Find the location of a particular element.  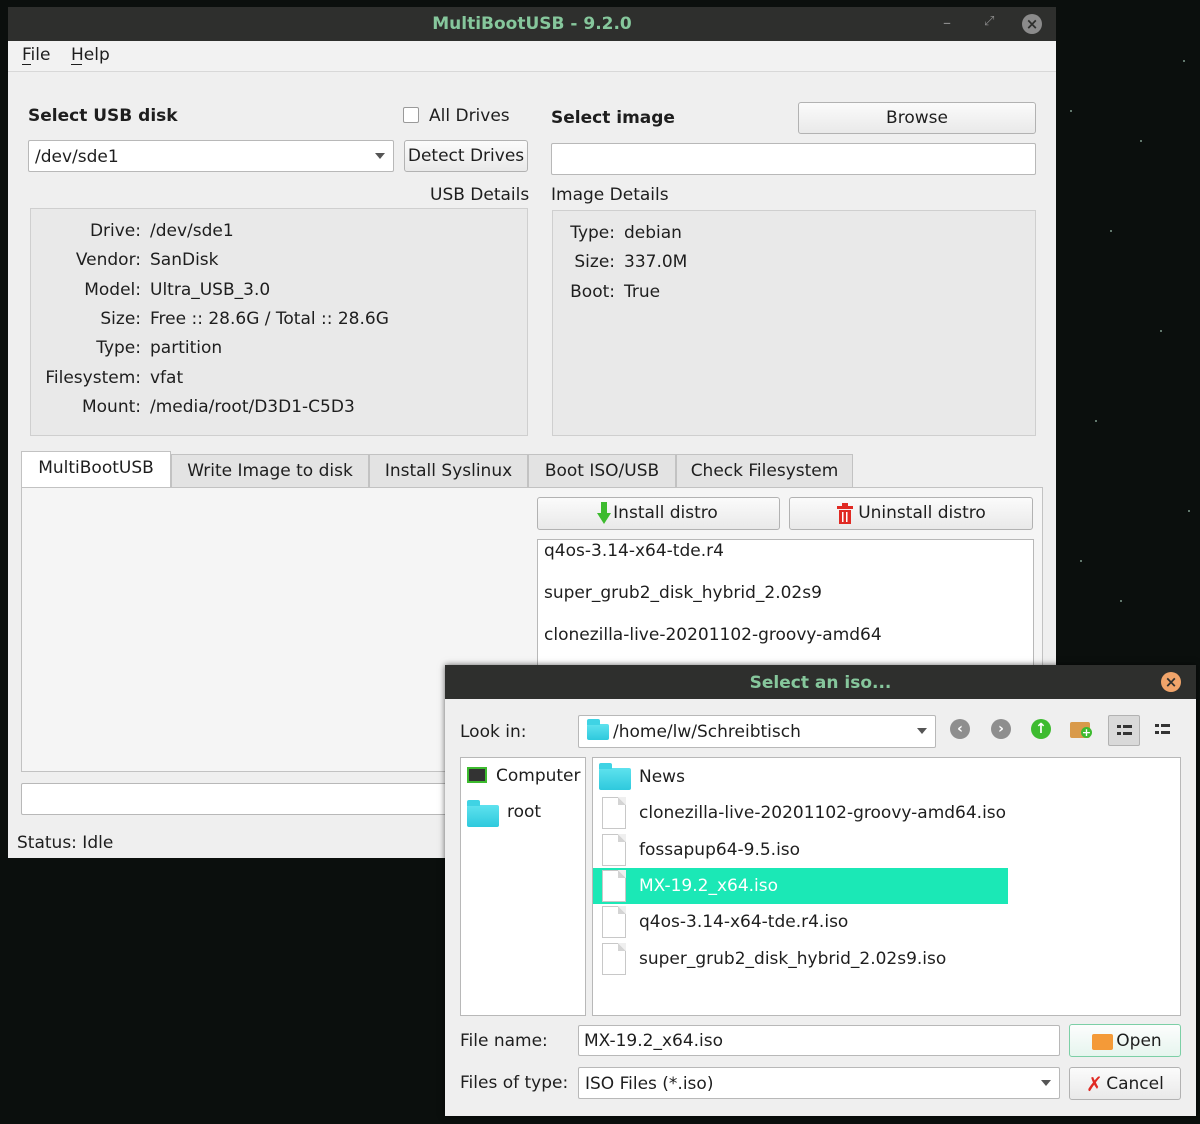

menu-file-mnemonic is located at coordinates (26, 64).